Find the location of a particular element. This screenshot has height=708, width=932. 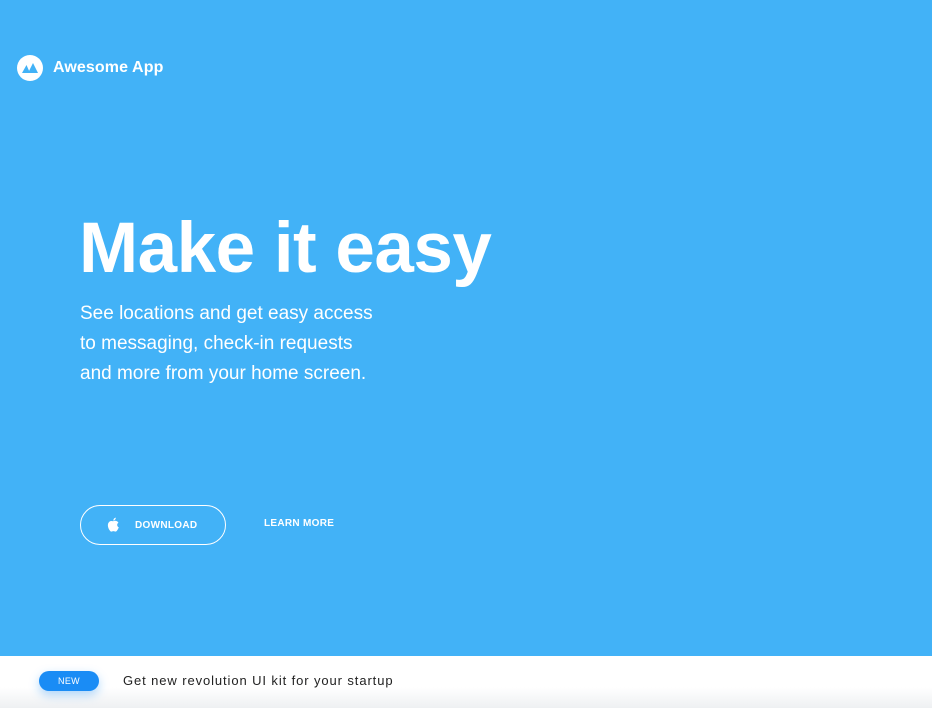

download-label: DOWNLOAD is located at coordinates (166, 525).